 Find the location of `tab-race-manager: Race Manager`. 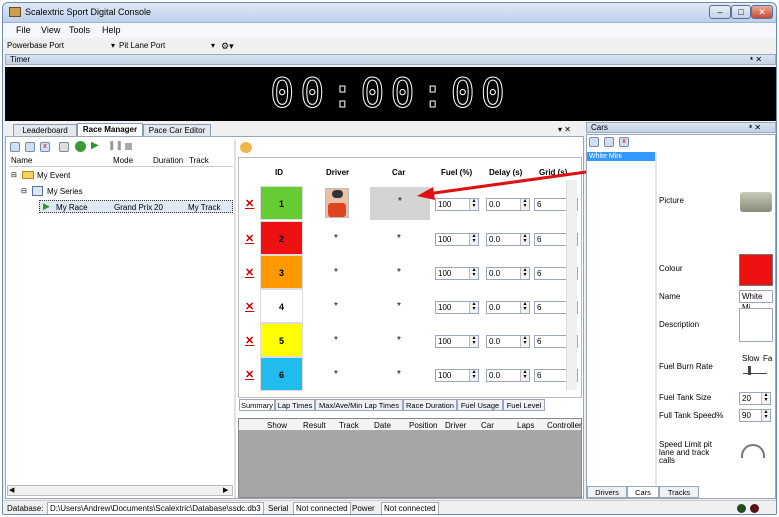

tab-race-manager: Race Manager is located at coordinates (110, 129).